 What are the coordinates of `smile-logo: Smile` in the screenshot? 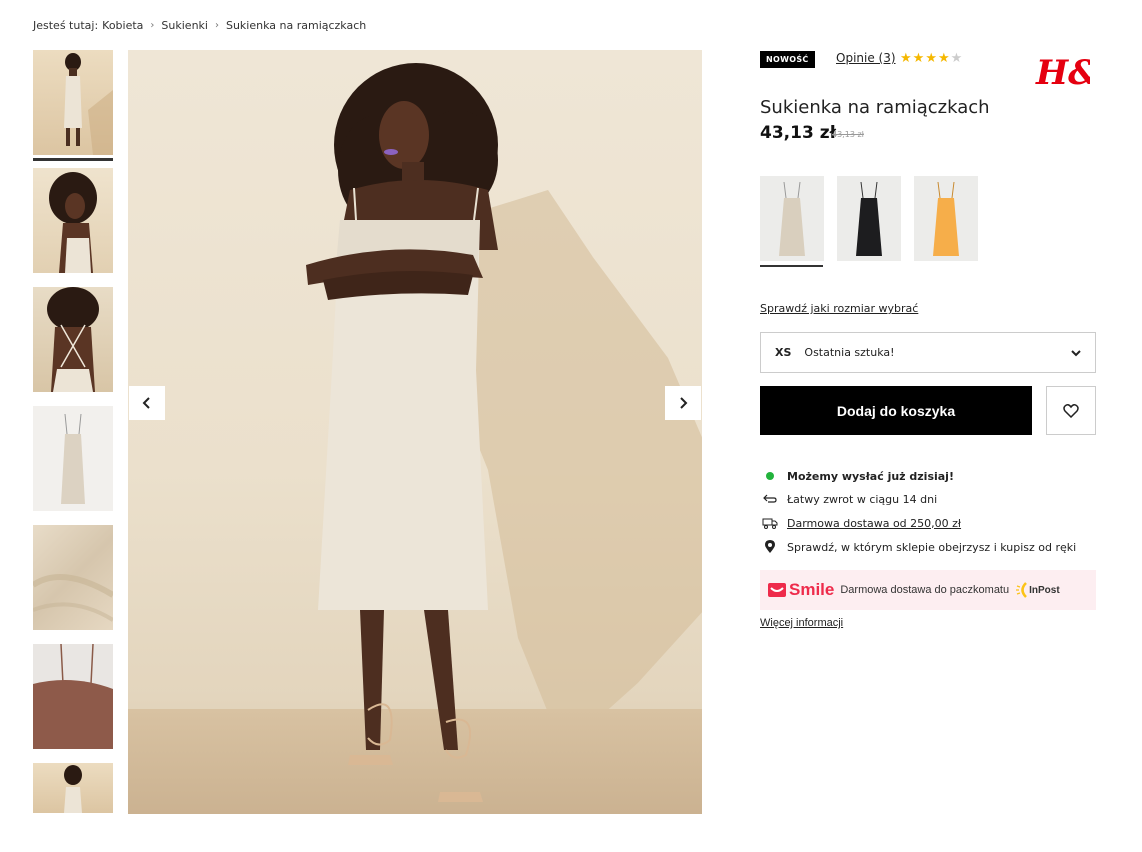 It's located at (801, 590).